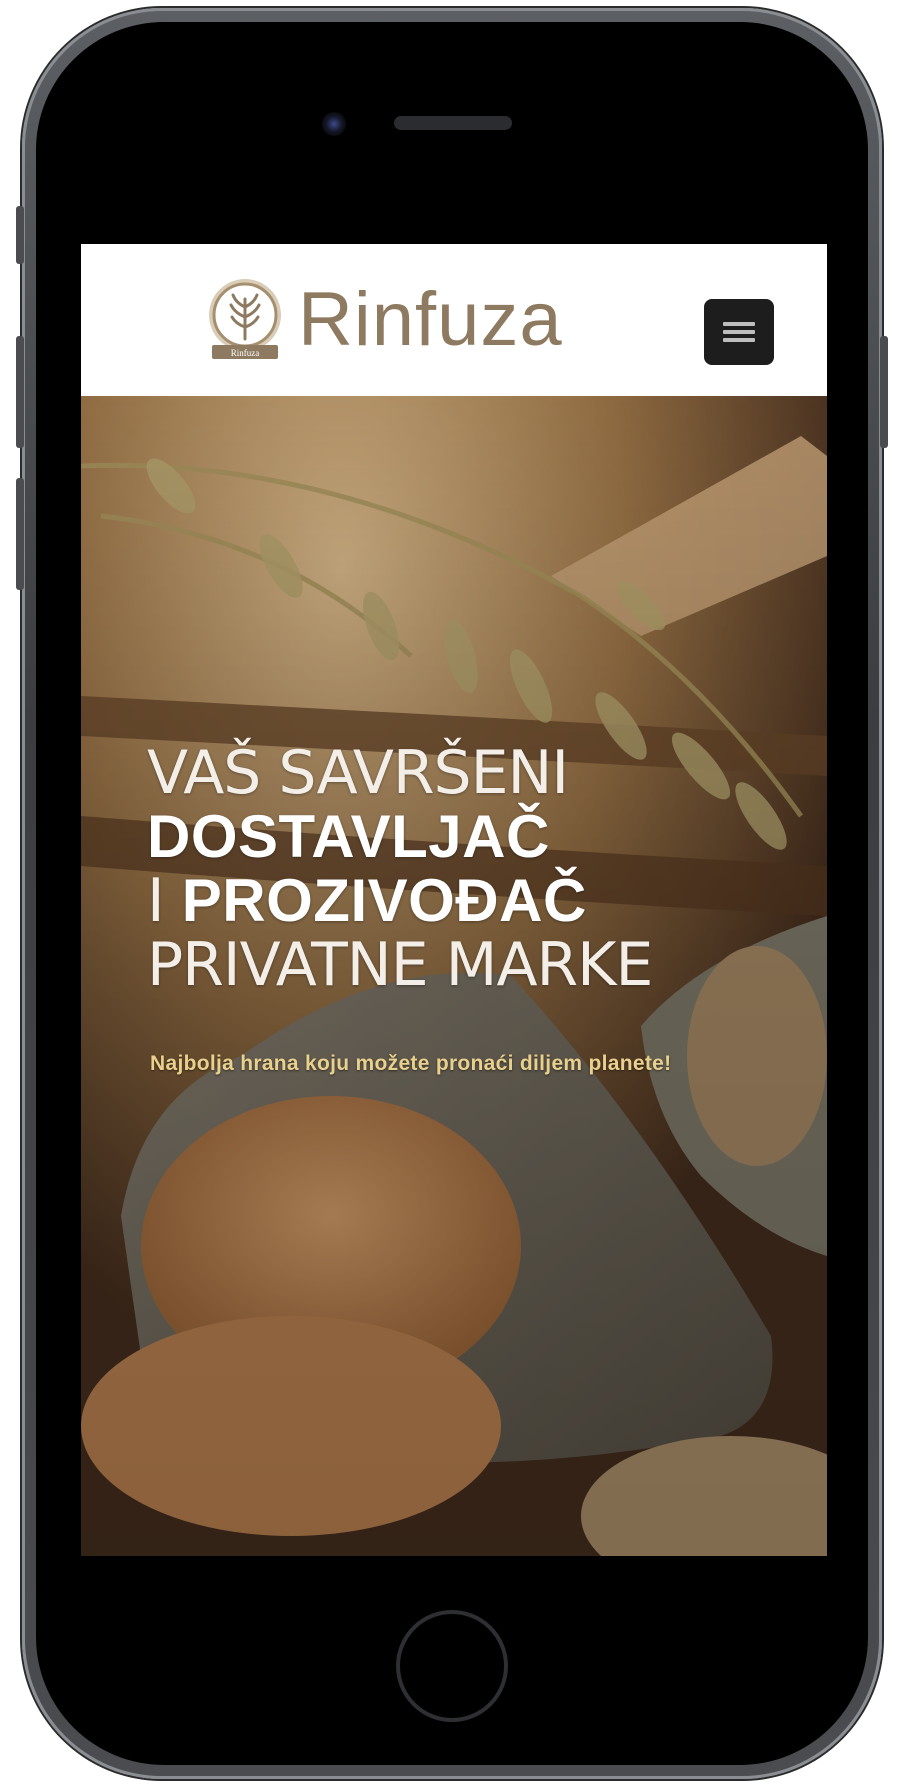  I want to click on logo-badge-label: Rinfuza, so click(245, 353).